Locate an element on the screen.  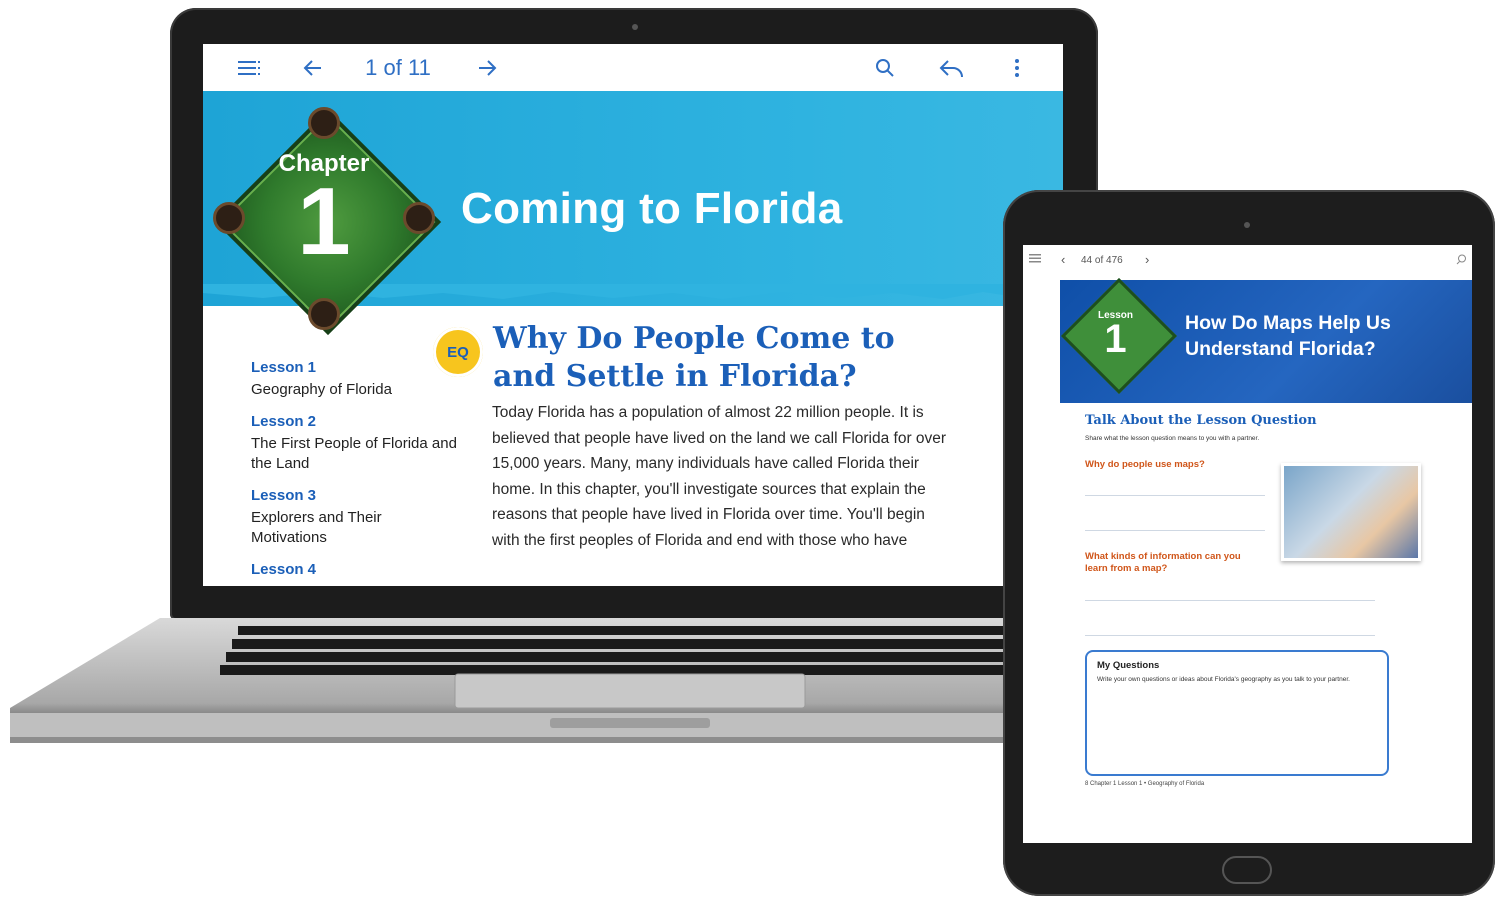
students-photo is located at coordinates (1351, 512).